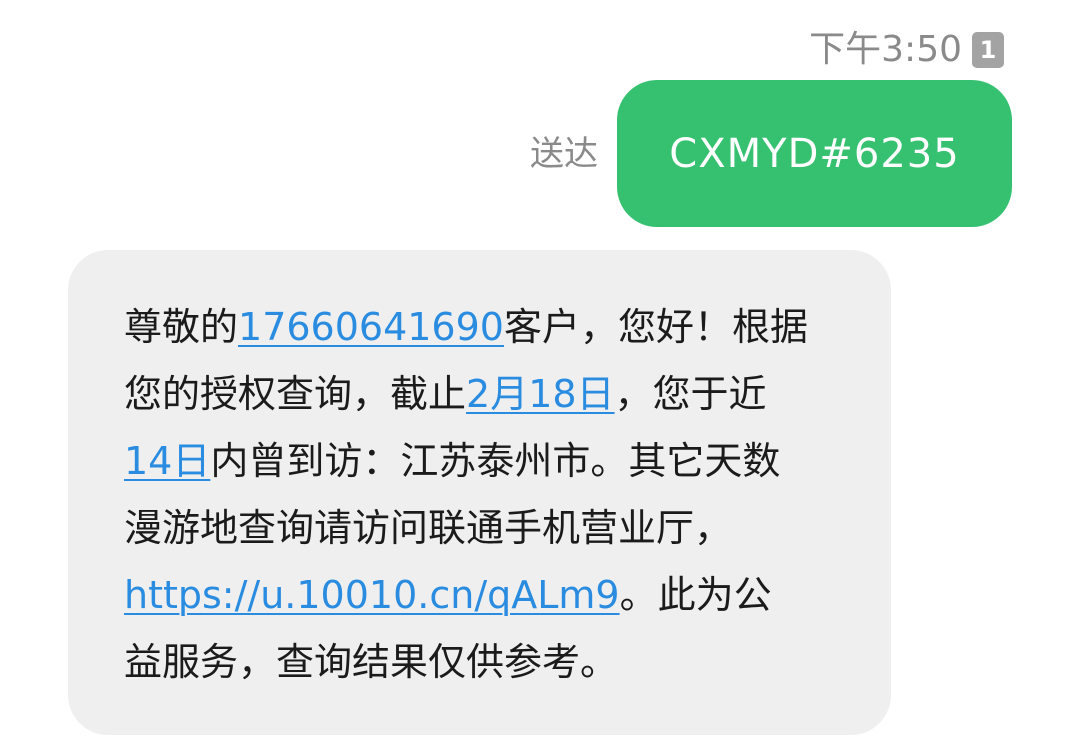  What do you see at coordinates (428, 528) in the screenshot?
I see `message-text: 漫游地查询请访问联通手机营业厅，` at bounding box center [428, 528].